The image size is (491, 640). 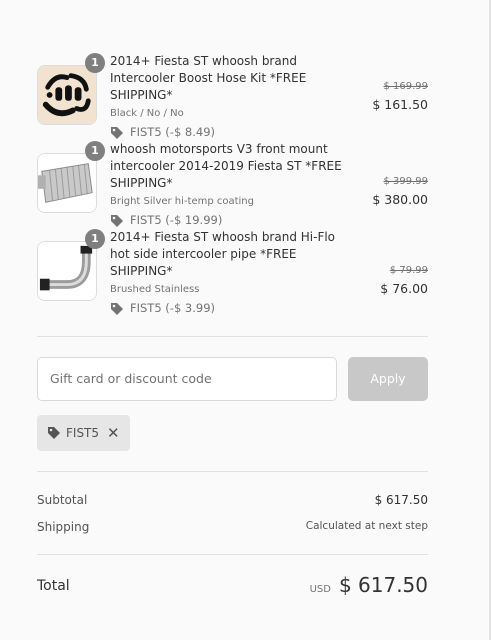 What do you see at coordinates (388, 379) in the screenshot?
I see `apply-button: Apply` at bounding box center [388, 379].